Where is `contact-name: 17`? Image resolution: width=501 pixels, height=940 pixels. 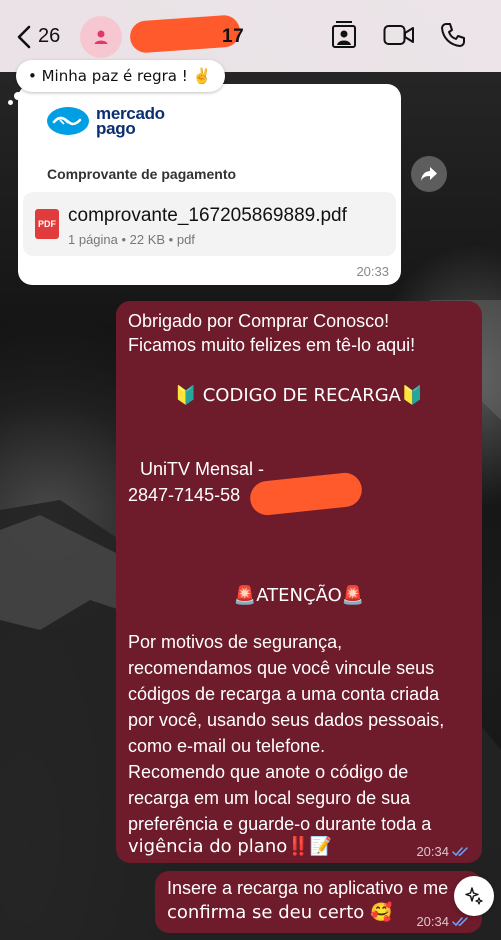
contact-name: 17 is located at coordinates (233, 37).